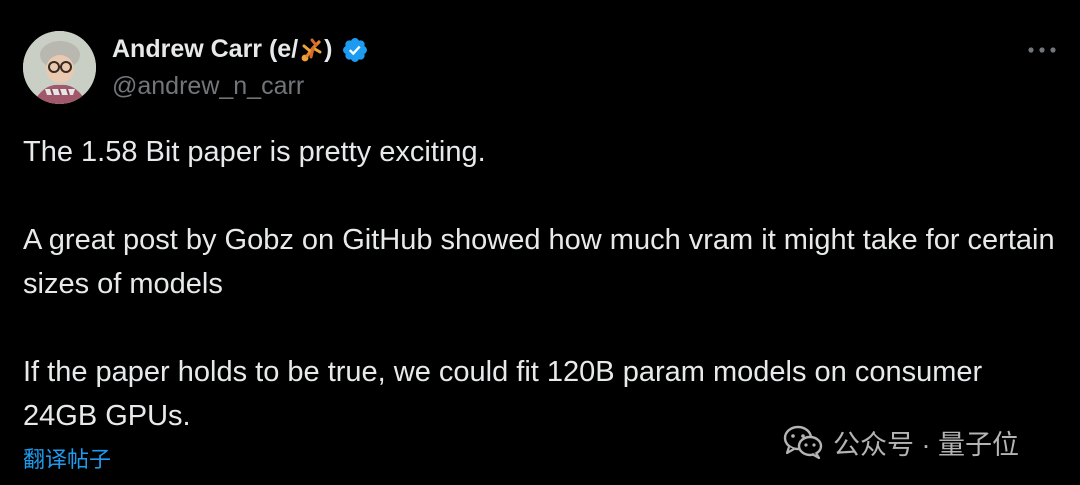  I want to click on watermark: 公众号 · 量子位, so click(901, 442).